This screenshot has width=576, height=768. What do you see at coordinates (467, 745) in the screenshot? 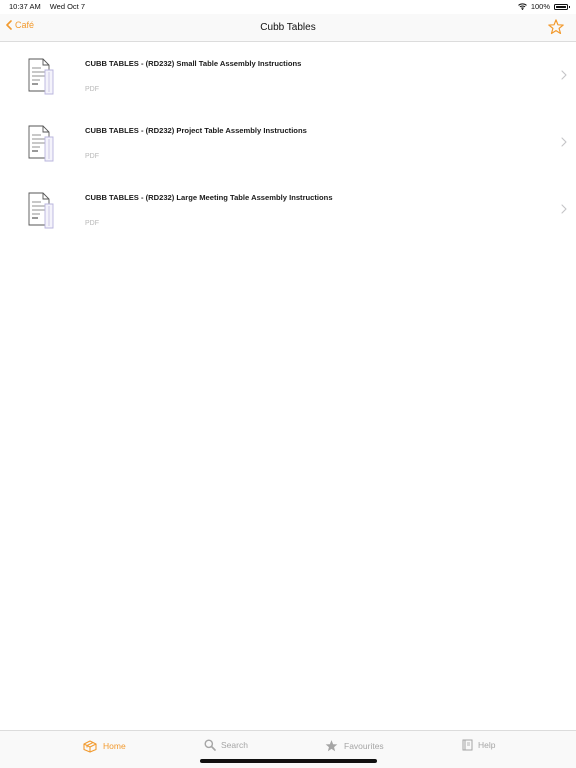
I see `book-icon` at bounding box center [467, 745].